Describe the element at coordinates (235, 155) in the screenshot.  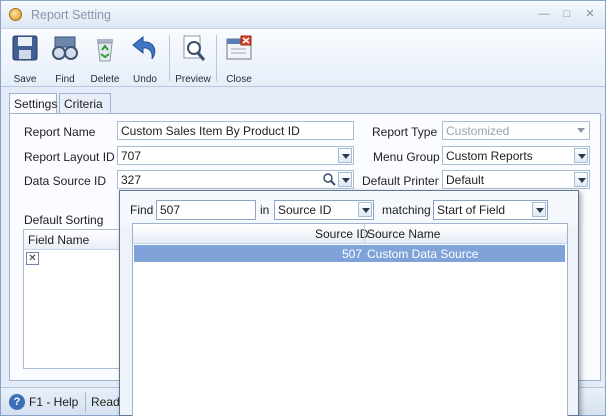
I see `report-layout-id-combo: 707` at that location.